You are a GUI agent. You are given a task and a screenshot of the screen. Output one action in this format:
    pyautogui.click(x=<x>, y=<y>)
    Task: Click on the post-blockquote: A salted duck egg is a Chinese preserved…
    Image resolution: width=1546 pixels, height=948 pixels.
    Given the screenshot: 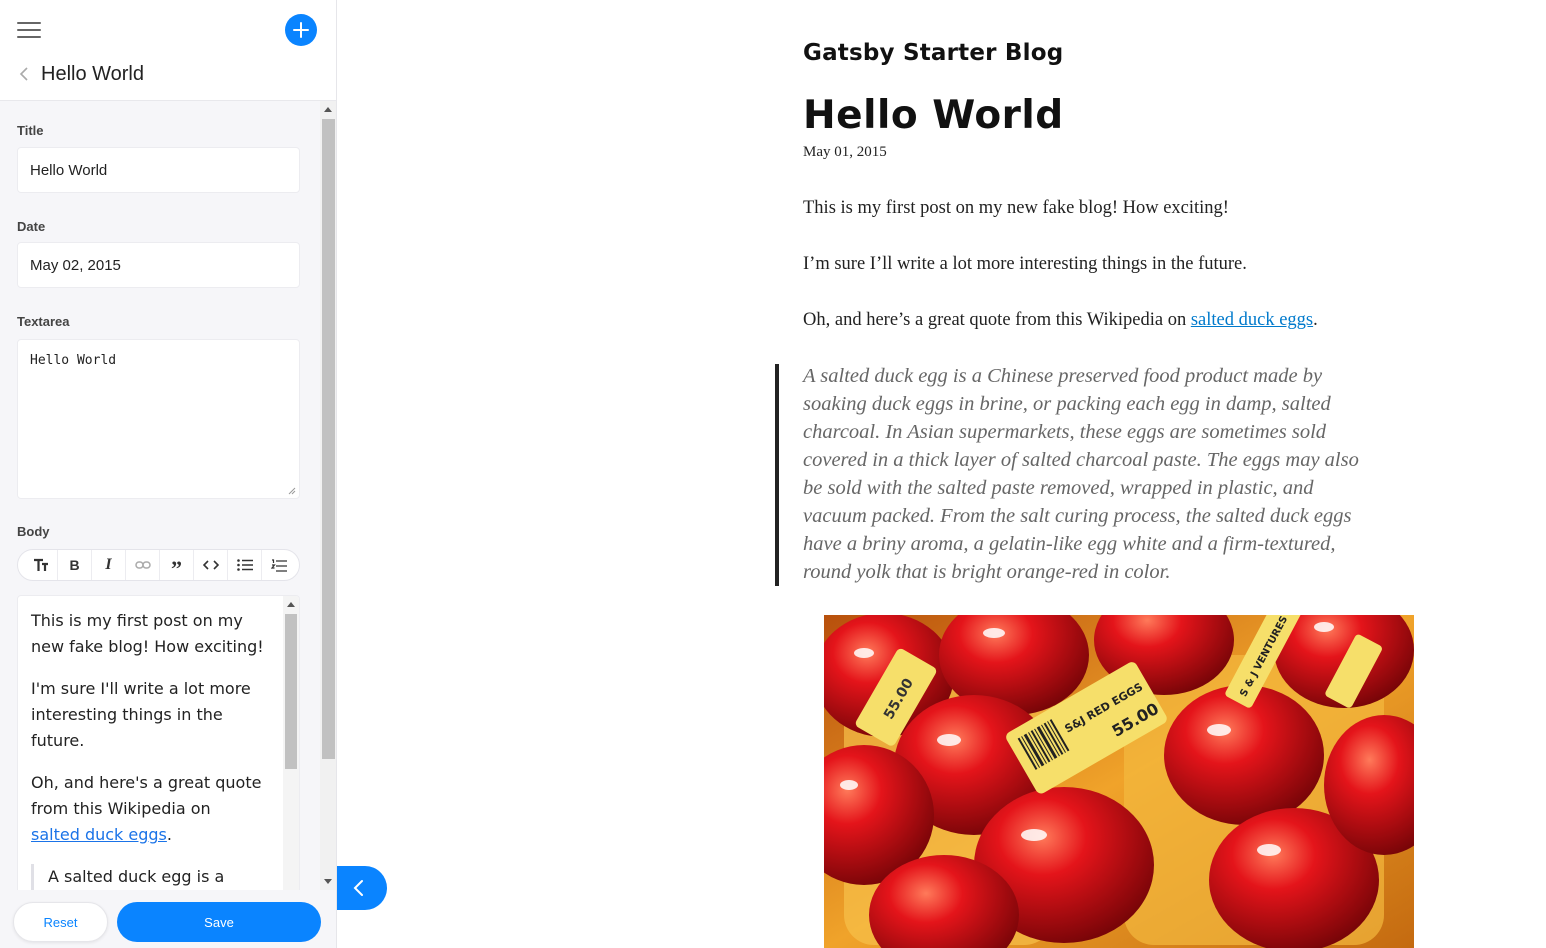 What is the action you would take?
    pyautogui.click(x=1103, y=474)
    